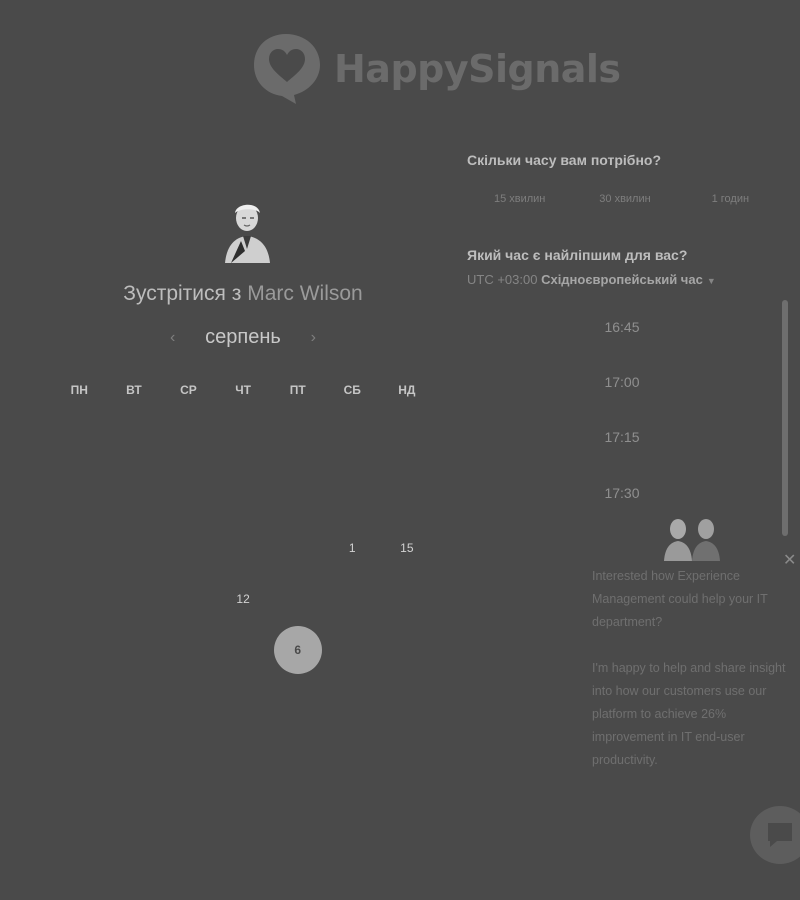 This screenshot has height=900, width=800. I want to click on weekday-label: НД, so click(407, 390).